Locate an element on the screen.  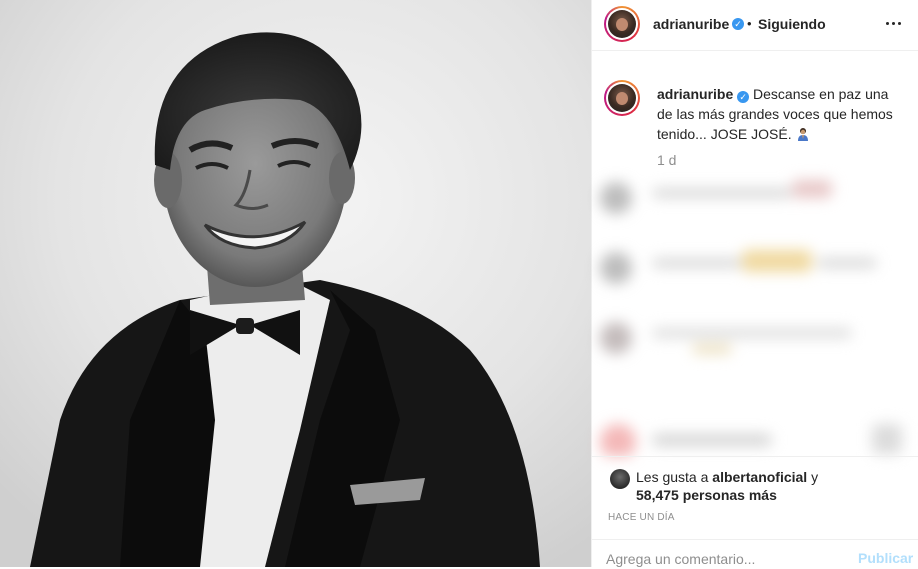
following-button: Siguiendo is located at coordinates (792, 24).